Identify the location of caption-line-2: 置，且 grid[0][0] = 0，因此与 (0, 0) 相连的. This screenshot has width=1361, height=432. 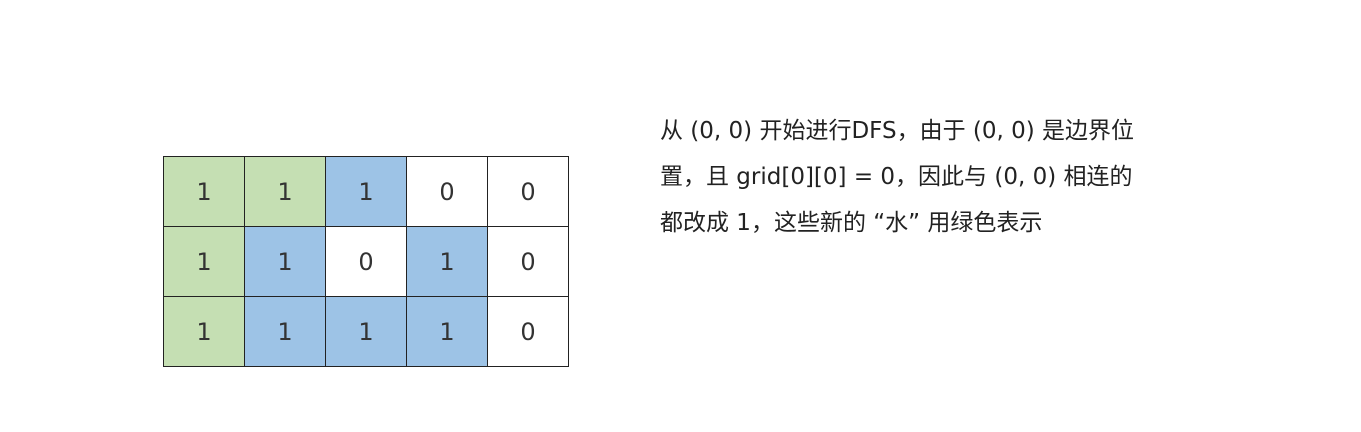
(896, 177).